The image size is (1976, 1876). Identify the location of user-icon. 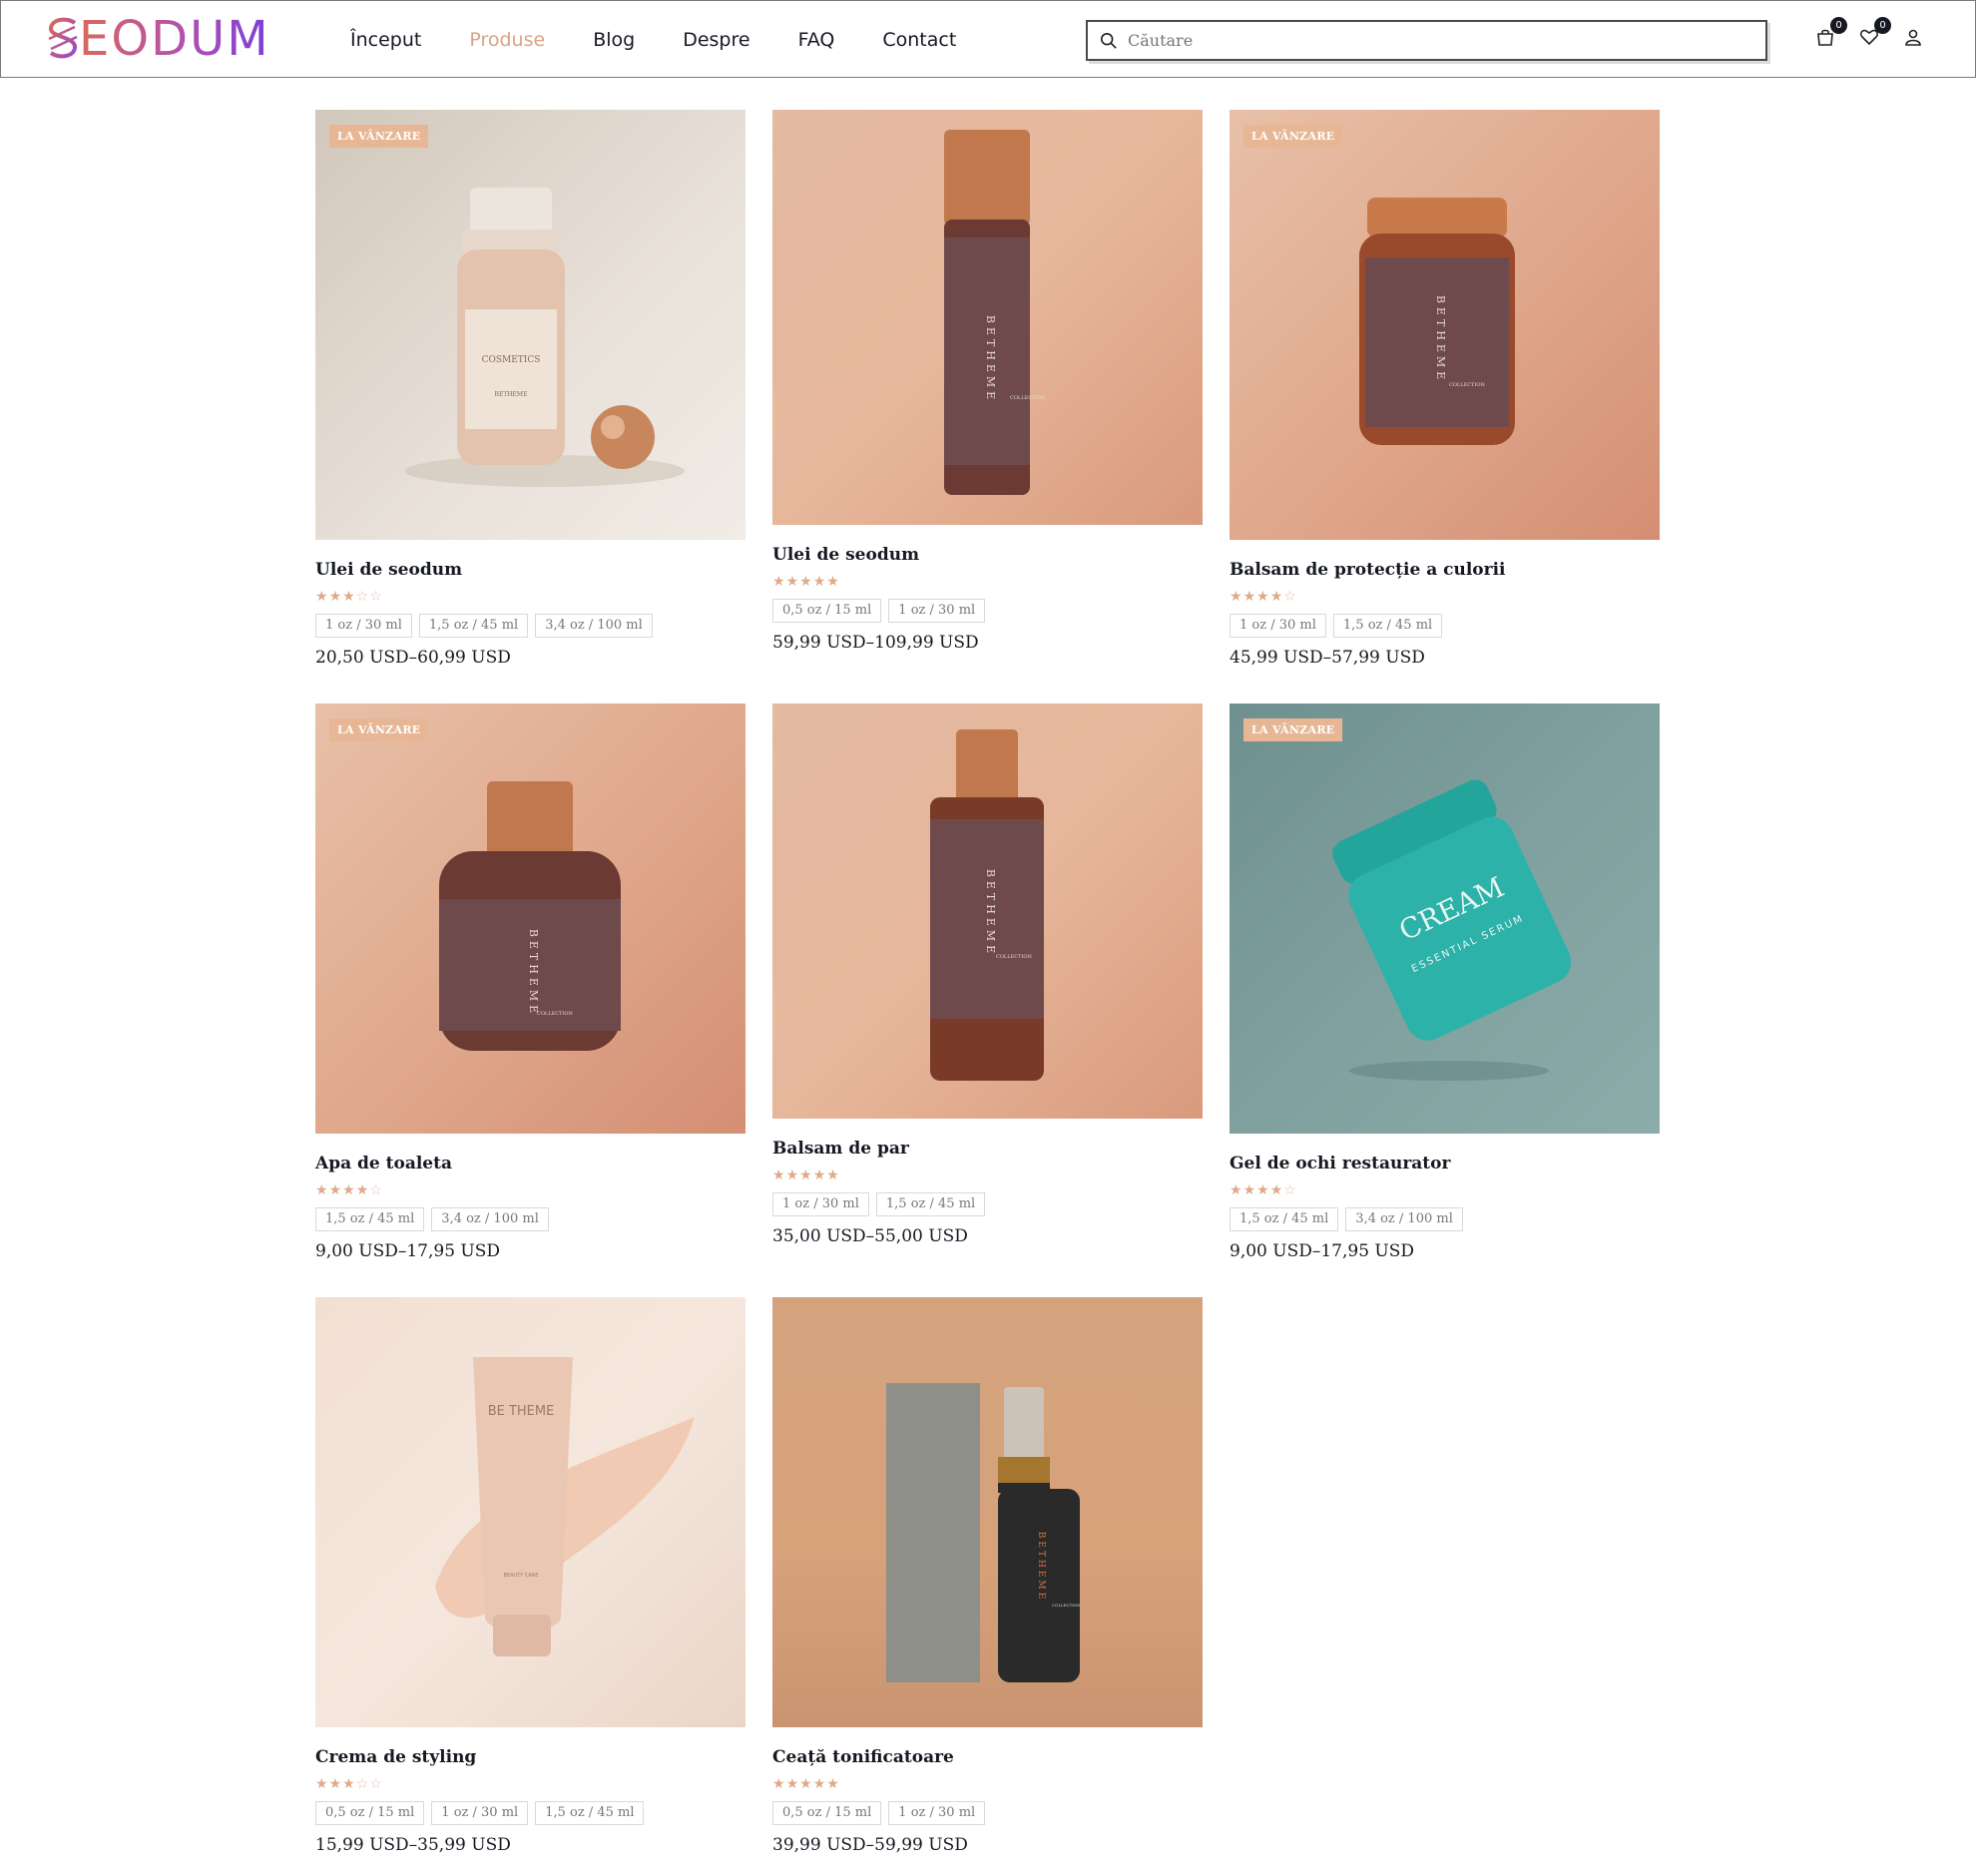
(1913, 37).